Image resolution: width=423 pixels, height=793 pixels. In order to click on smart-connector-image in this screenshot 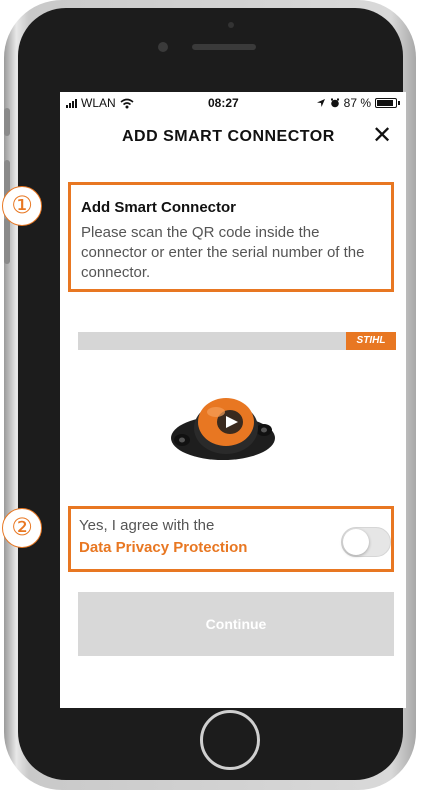, I will do `click(223, 429)`.